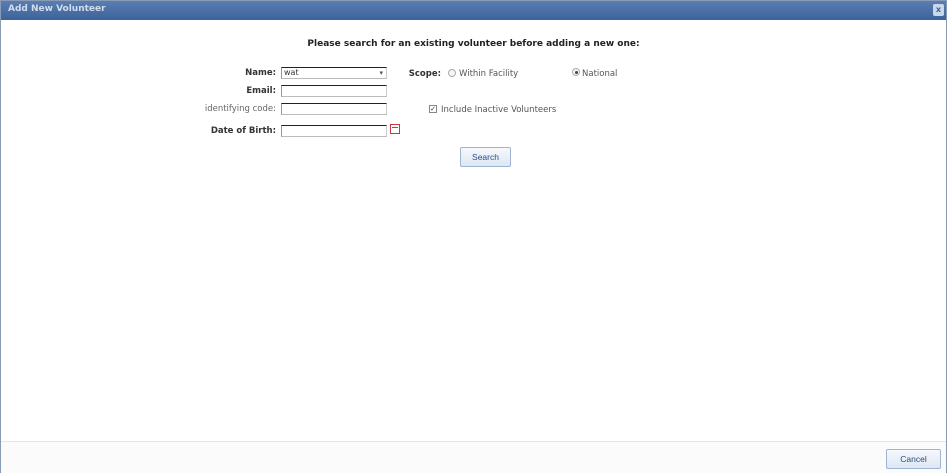  Describe the element at coordinates (57, 9) in the screenshot. I see `dialog-title: Add New Volunteer` at that location.